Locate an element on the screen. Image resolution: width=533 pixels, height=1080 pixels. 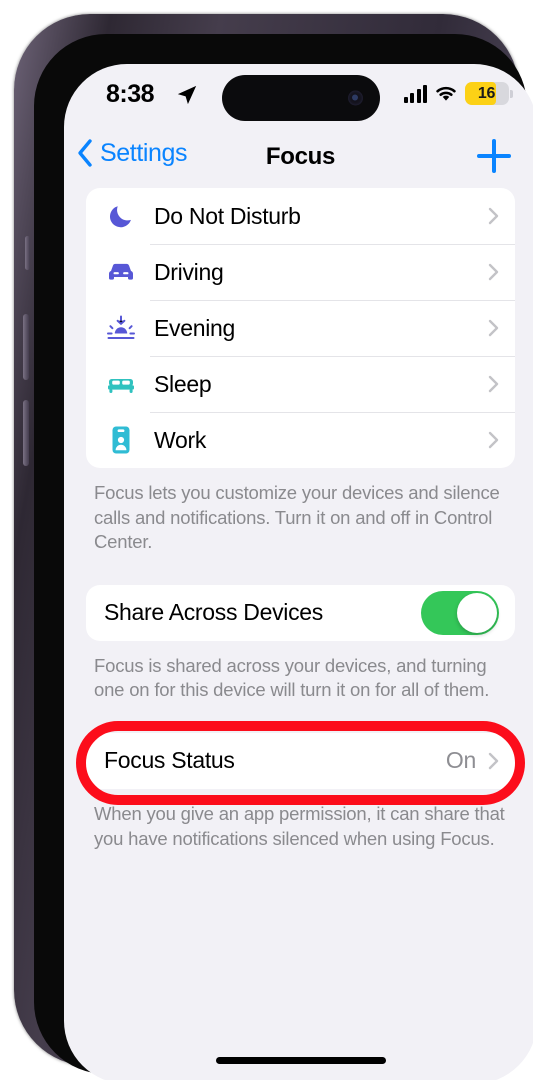
list-item-do-not-disturb: Do Not Disturb is located at coordinates (300, 216).